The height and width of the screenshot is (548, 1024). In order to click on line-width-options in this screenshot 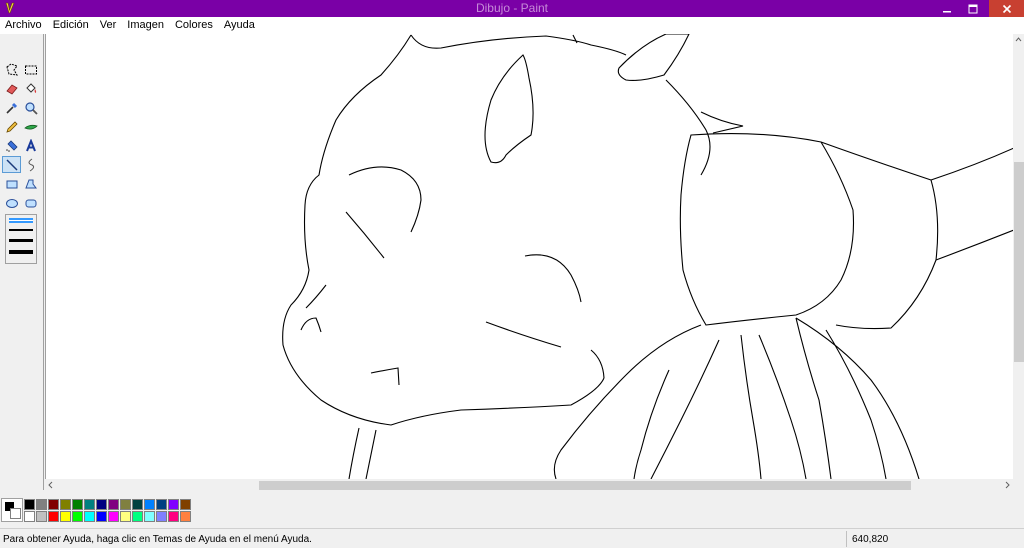, I will do `click(21, 239)`.